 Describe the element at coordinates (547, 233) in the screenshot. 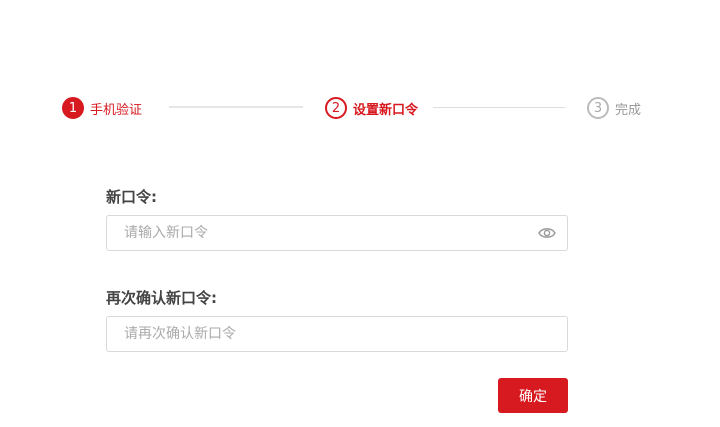

I see `eye-icon` at that location.